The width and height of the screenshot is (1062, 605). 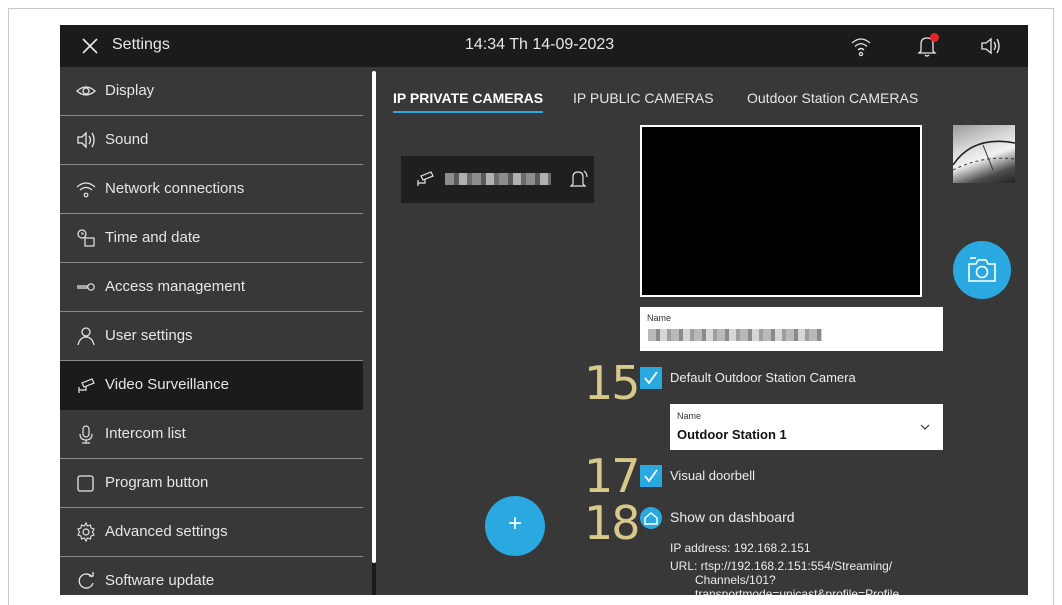 I want to click on show-on-dashboard-label: Show on dashboard, so click(x=732, y=517).